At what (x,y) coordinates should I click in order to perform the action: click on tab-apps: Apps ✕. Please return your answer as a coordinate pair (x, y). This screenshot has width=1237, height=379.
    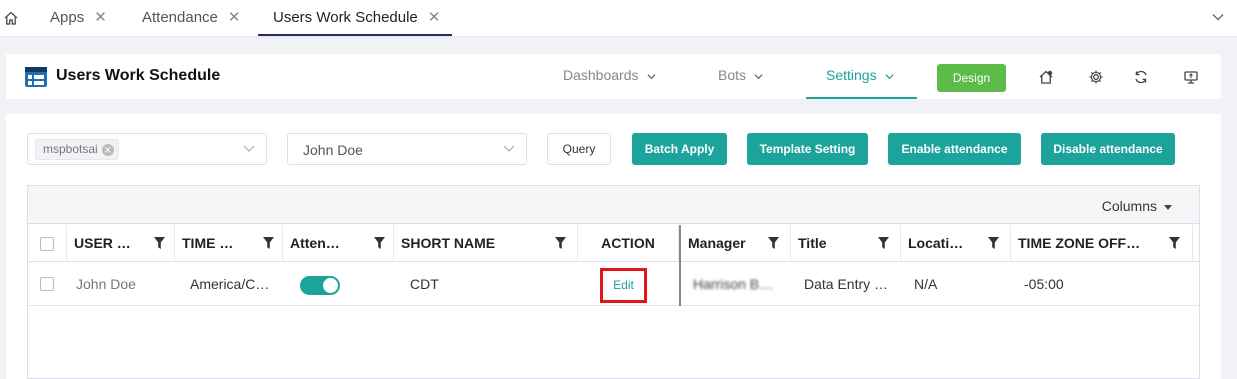
    Looking at the image, I should click on (78, 18).